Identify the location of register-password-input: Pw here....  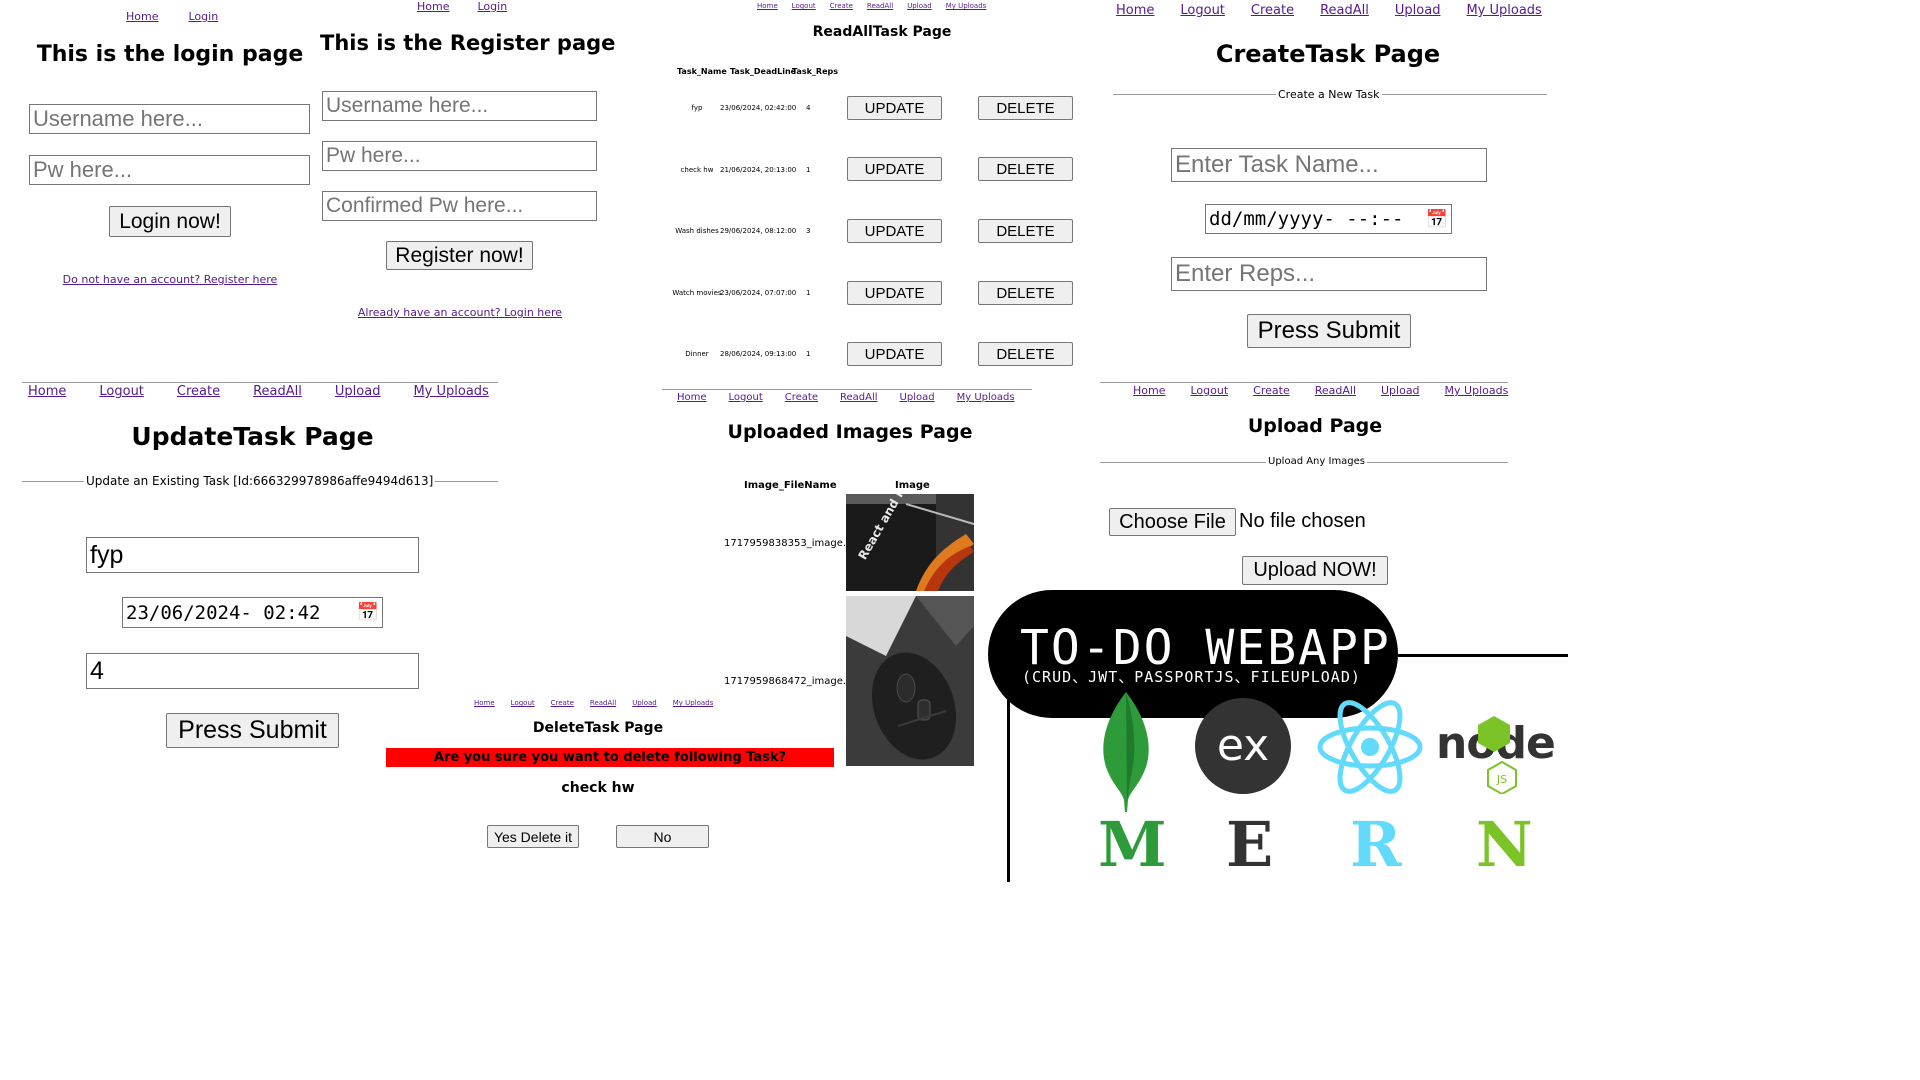
(459, 156).